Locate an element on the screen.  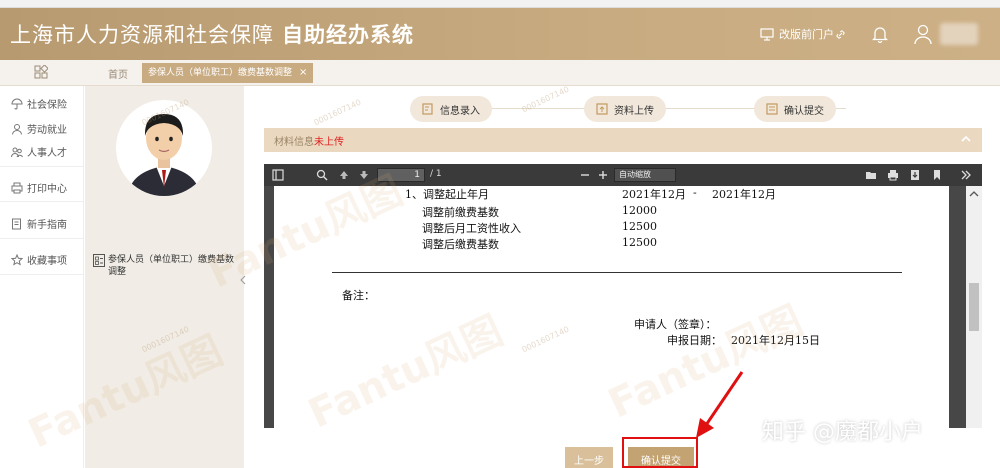
sidebar-item-employment: 劳动就业 is located at coordinates (39, 128).